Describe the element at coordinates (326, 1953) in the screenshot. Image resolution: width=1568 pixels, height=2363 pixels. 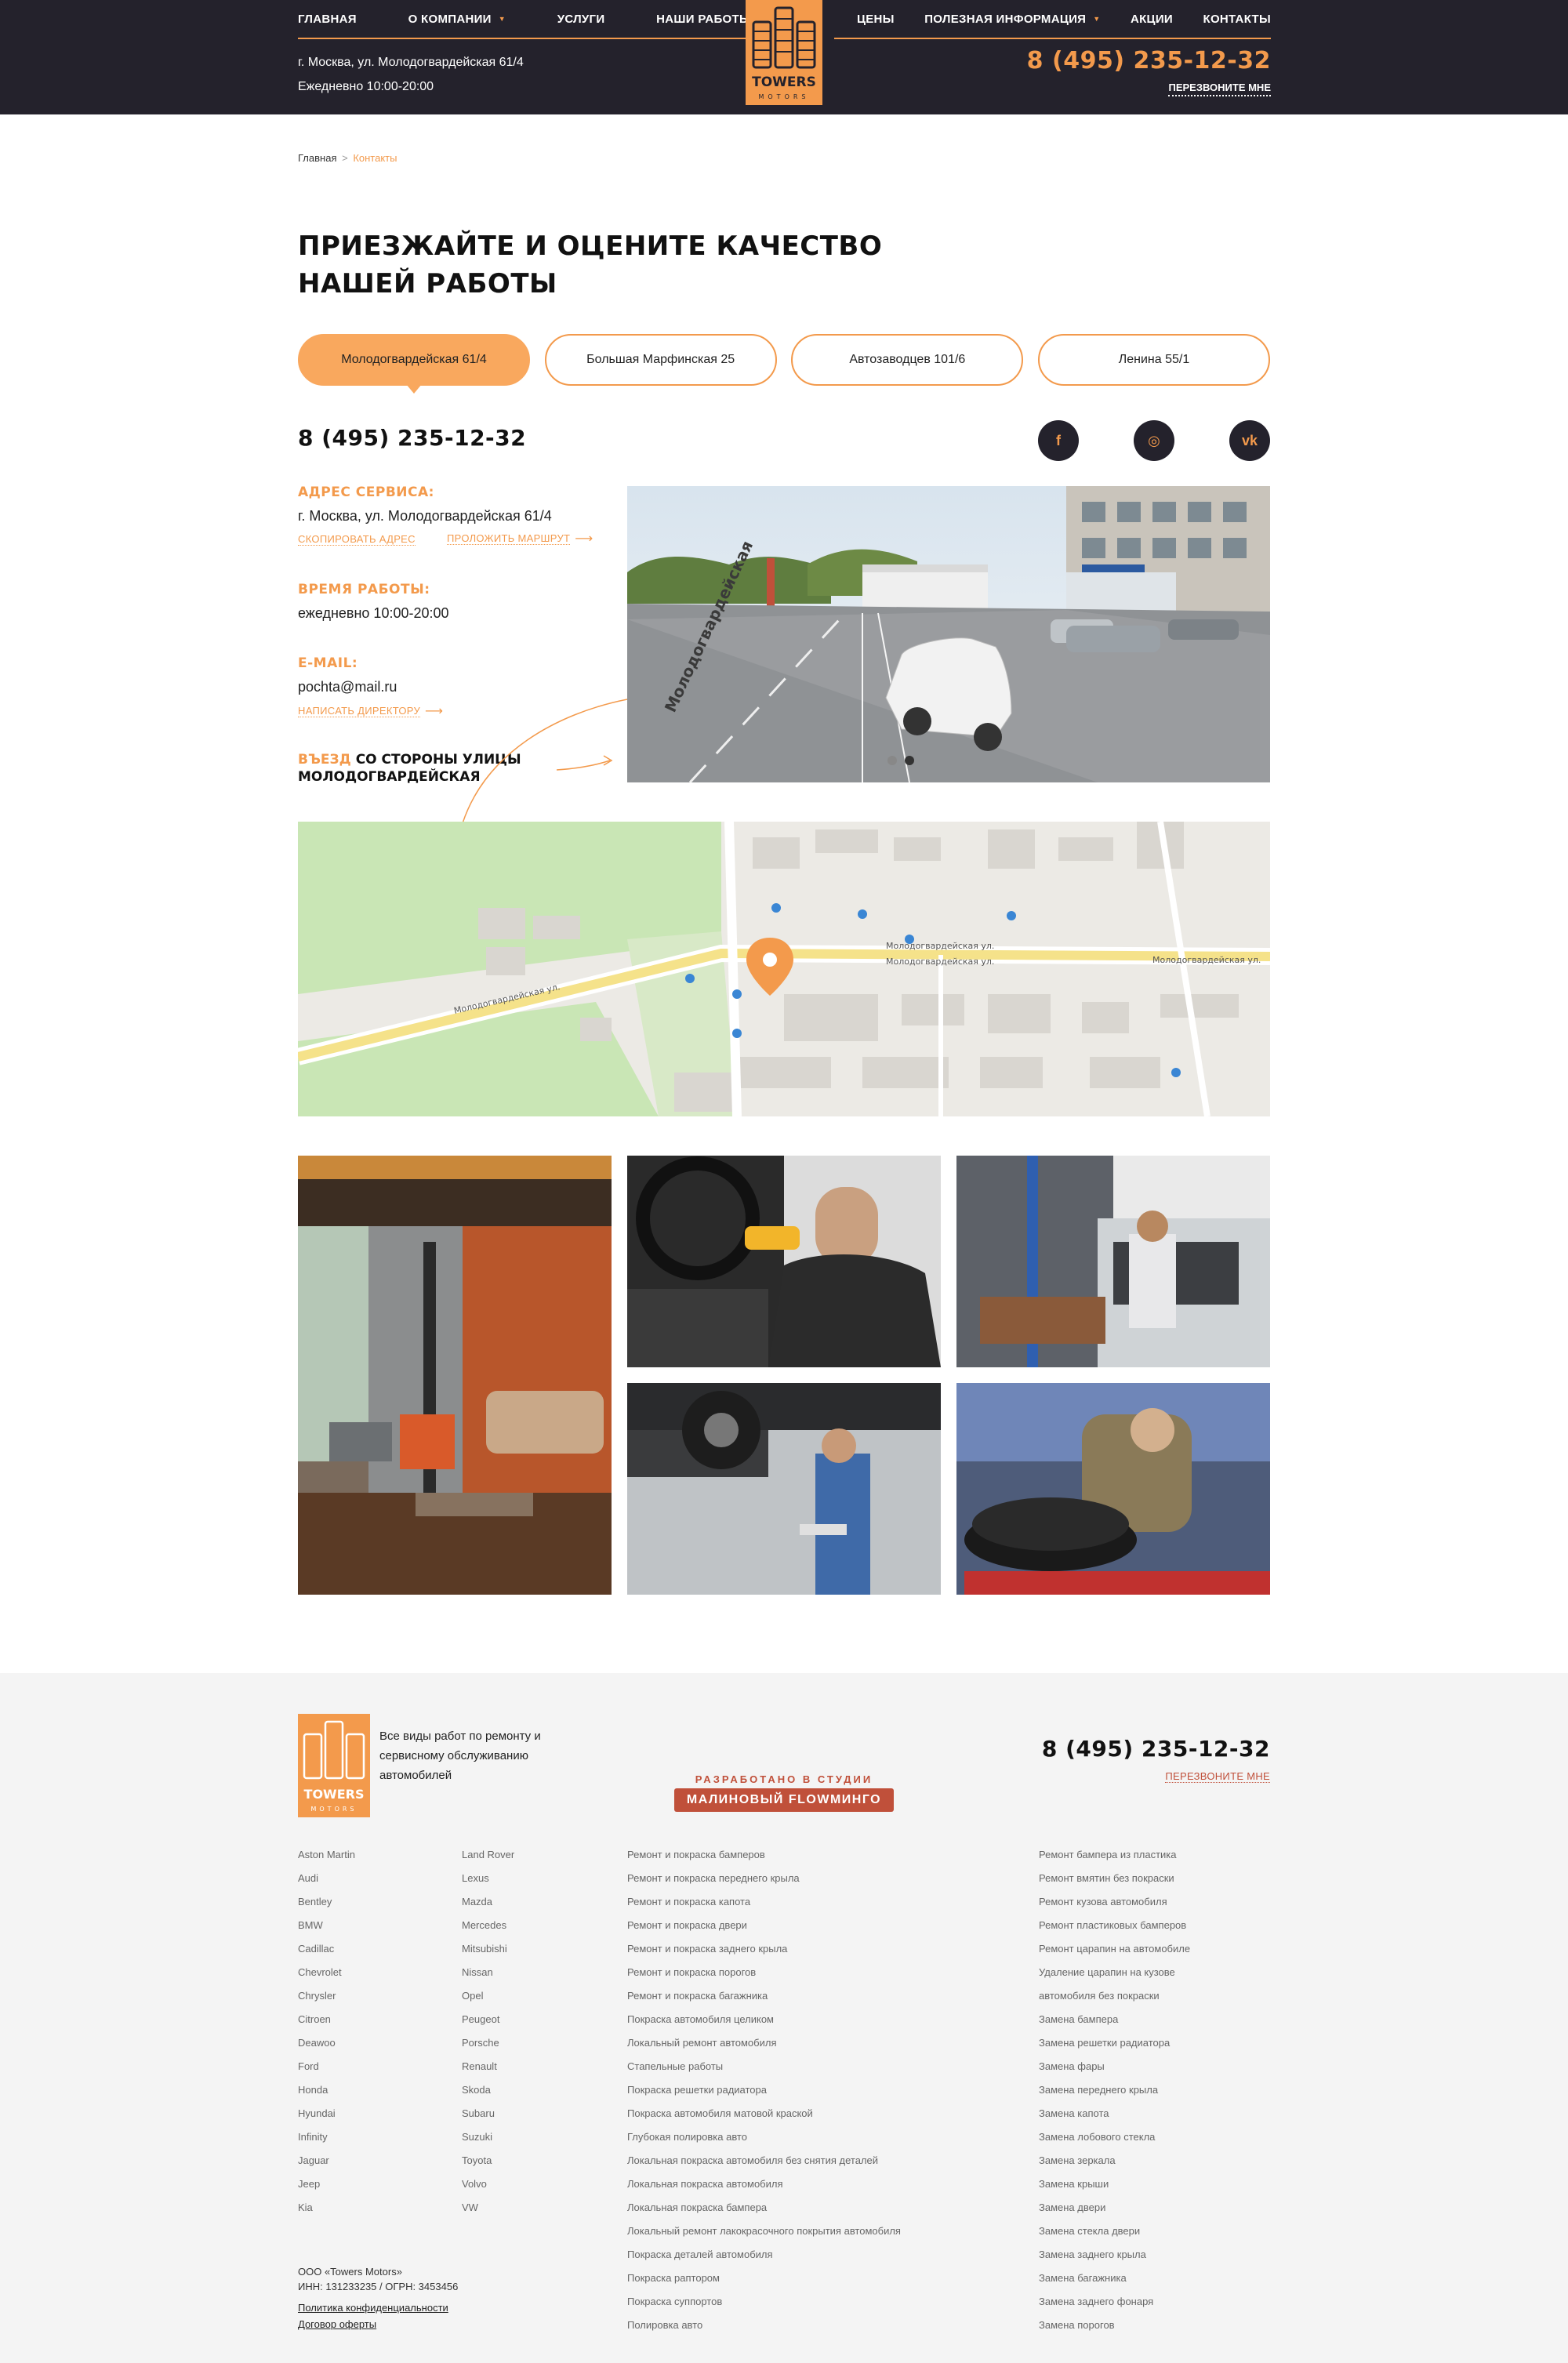
I see `footer-link: Cadillac` at that location.